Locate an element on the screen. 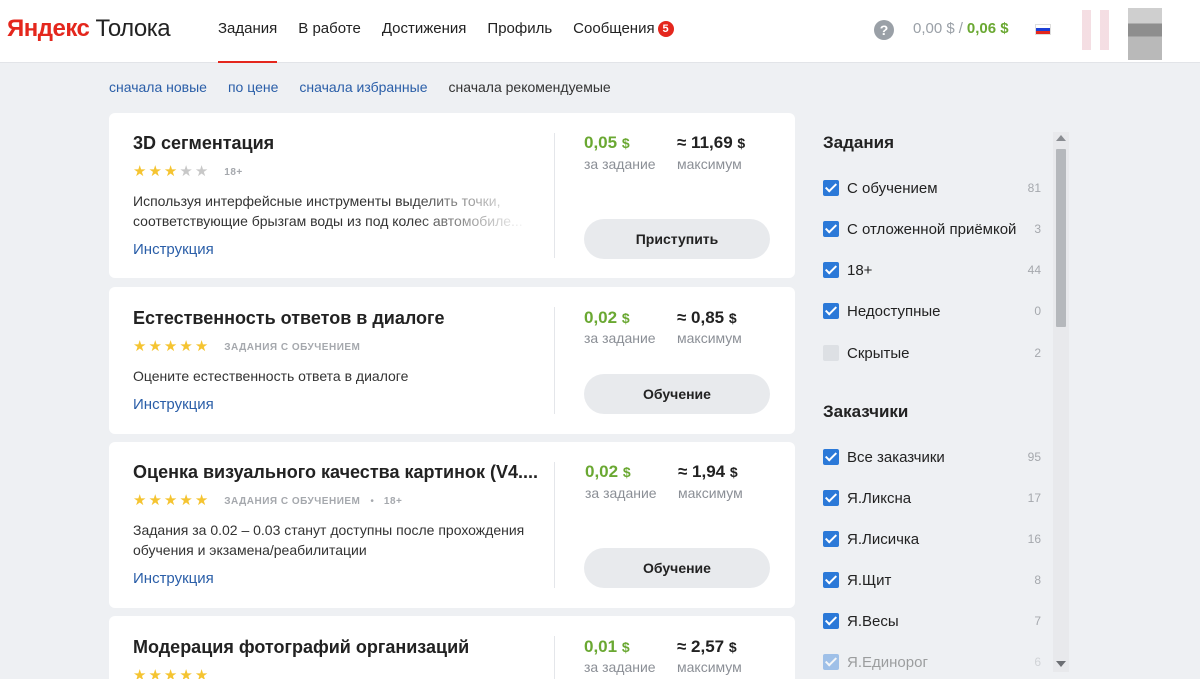  filter-label: Я.Лисичка is located at coordinates (883, 539).